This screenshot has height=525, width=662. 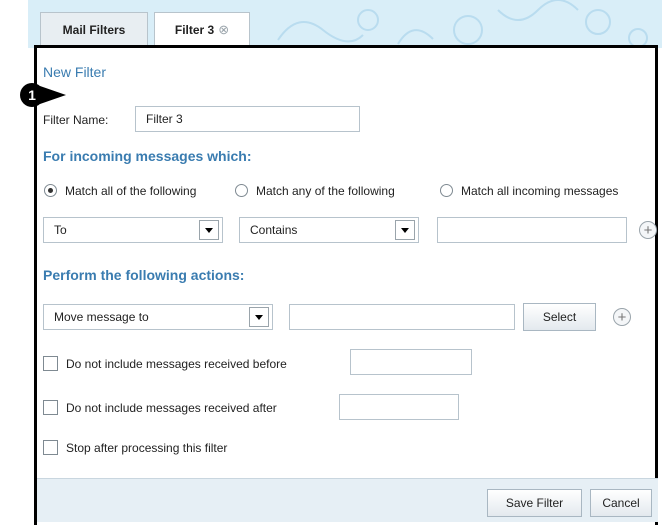 What do you see at coordinates (147, 448) in the screenshot?
I see `stop-processing-label: Stop after processing this filter` at bounding box center [147, 448].